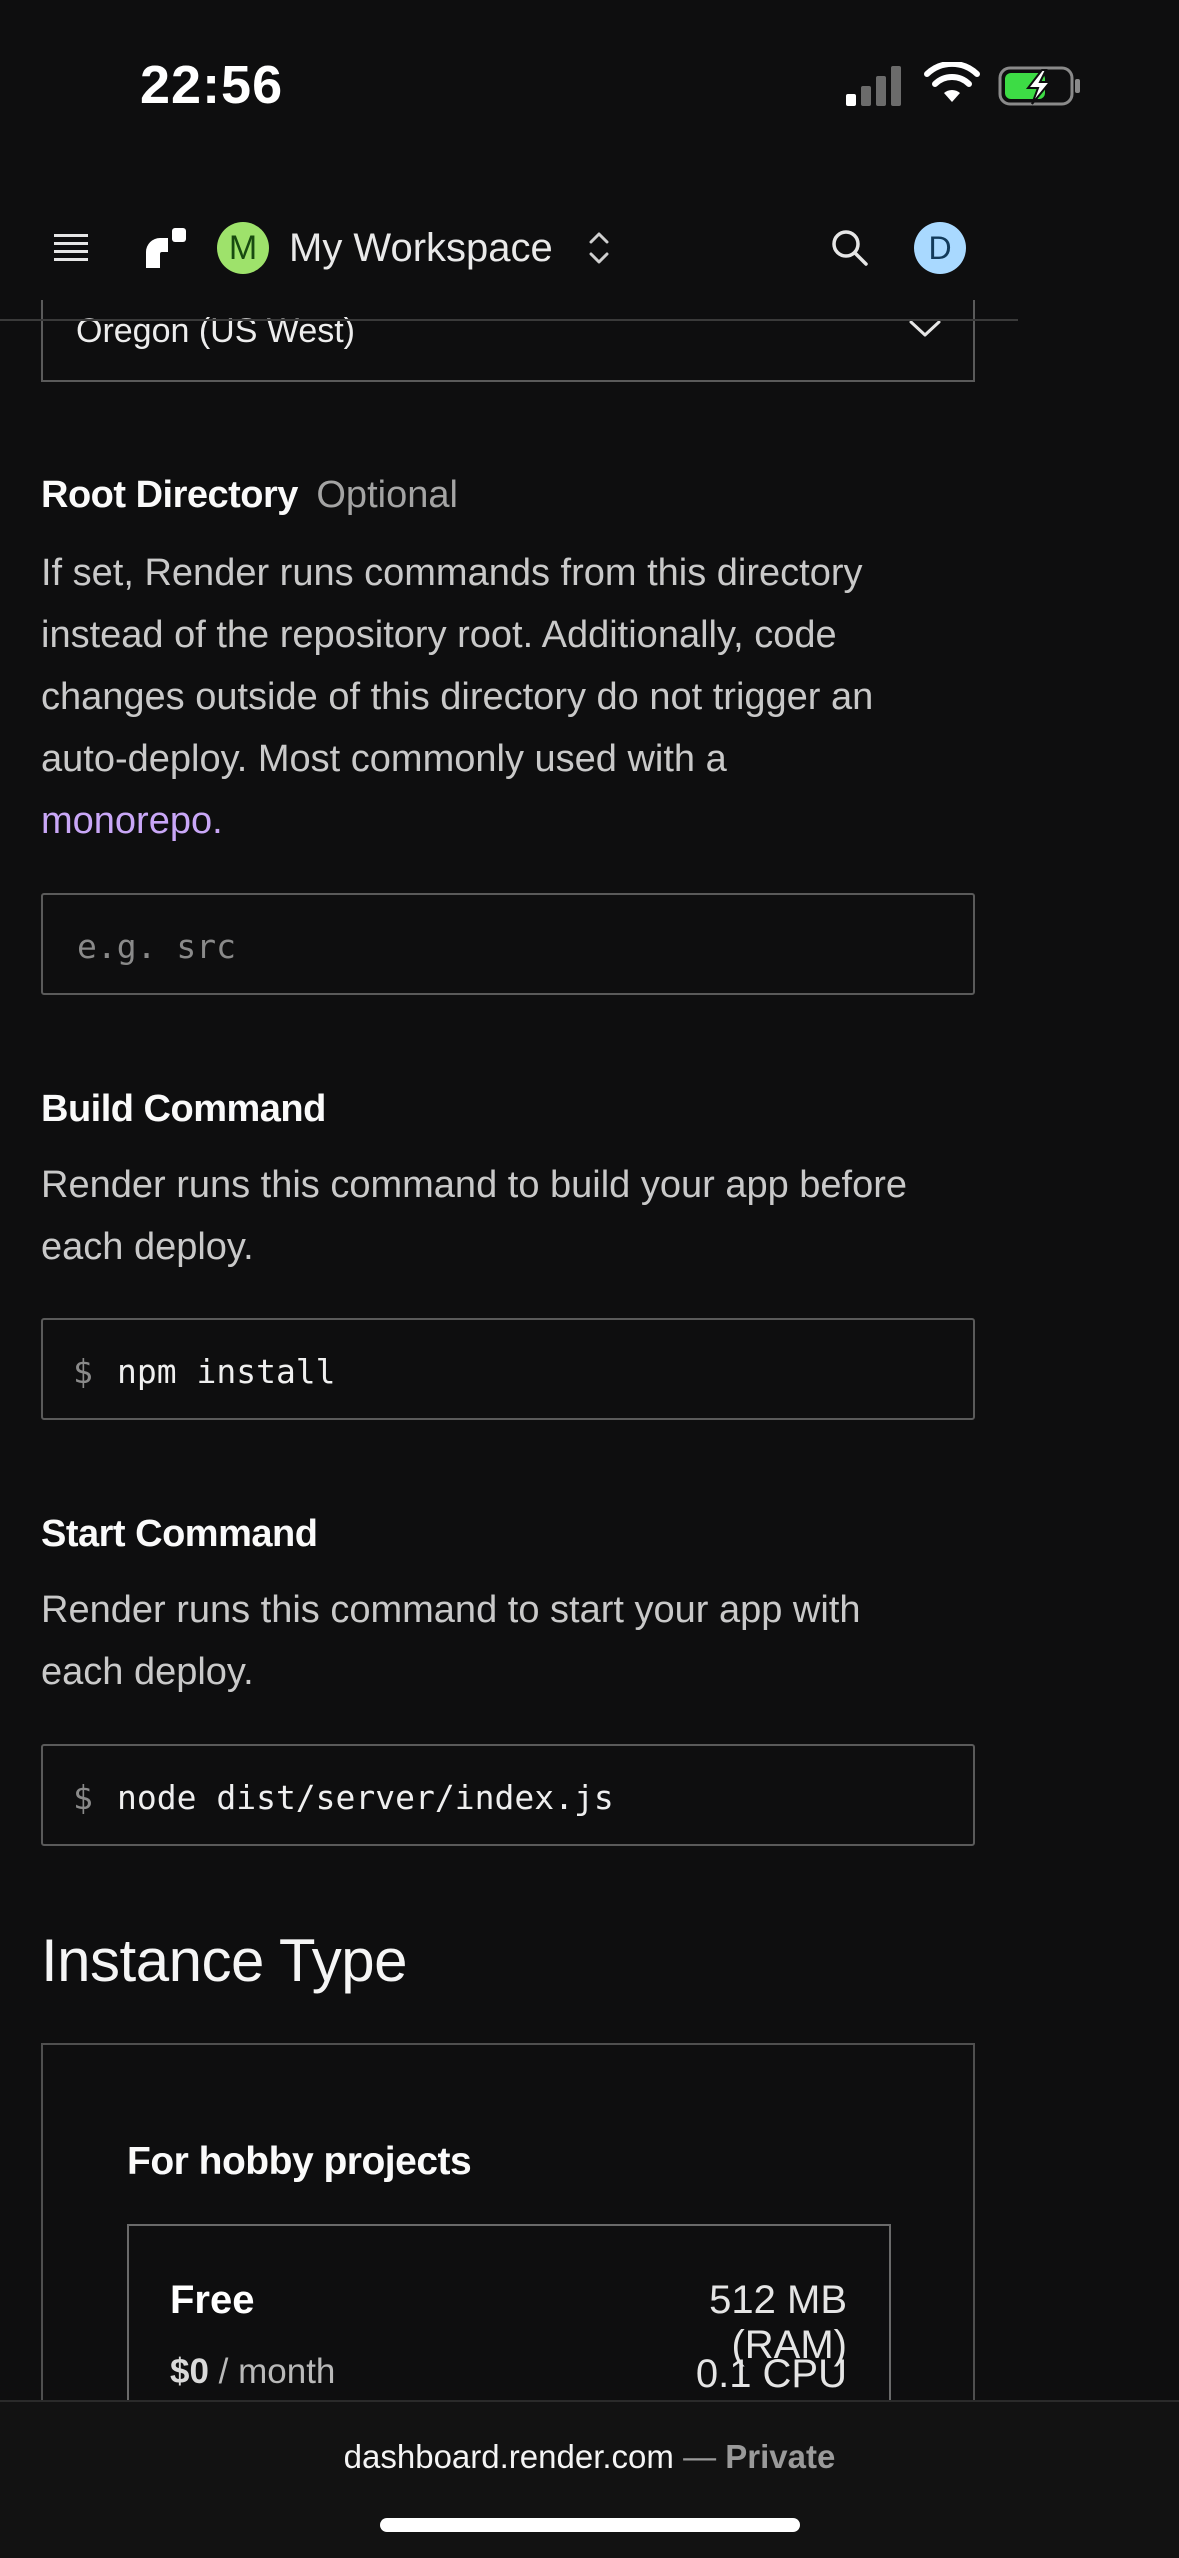  Describe the element at coordinates (387, 495) in the screenshot. I see `optional-tag: Optional` at that location.